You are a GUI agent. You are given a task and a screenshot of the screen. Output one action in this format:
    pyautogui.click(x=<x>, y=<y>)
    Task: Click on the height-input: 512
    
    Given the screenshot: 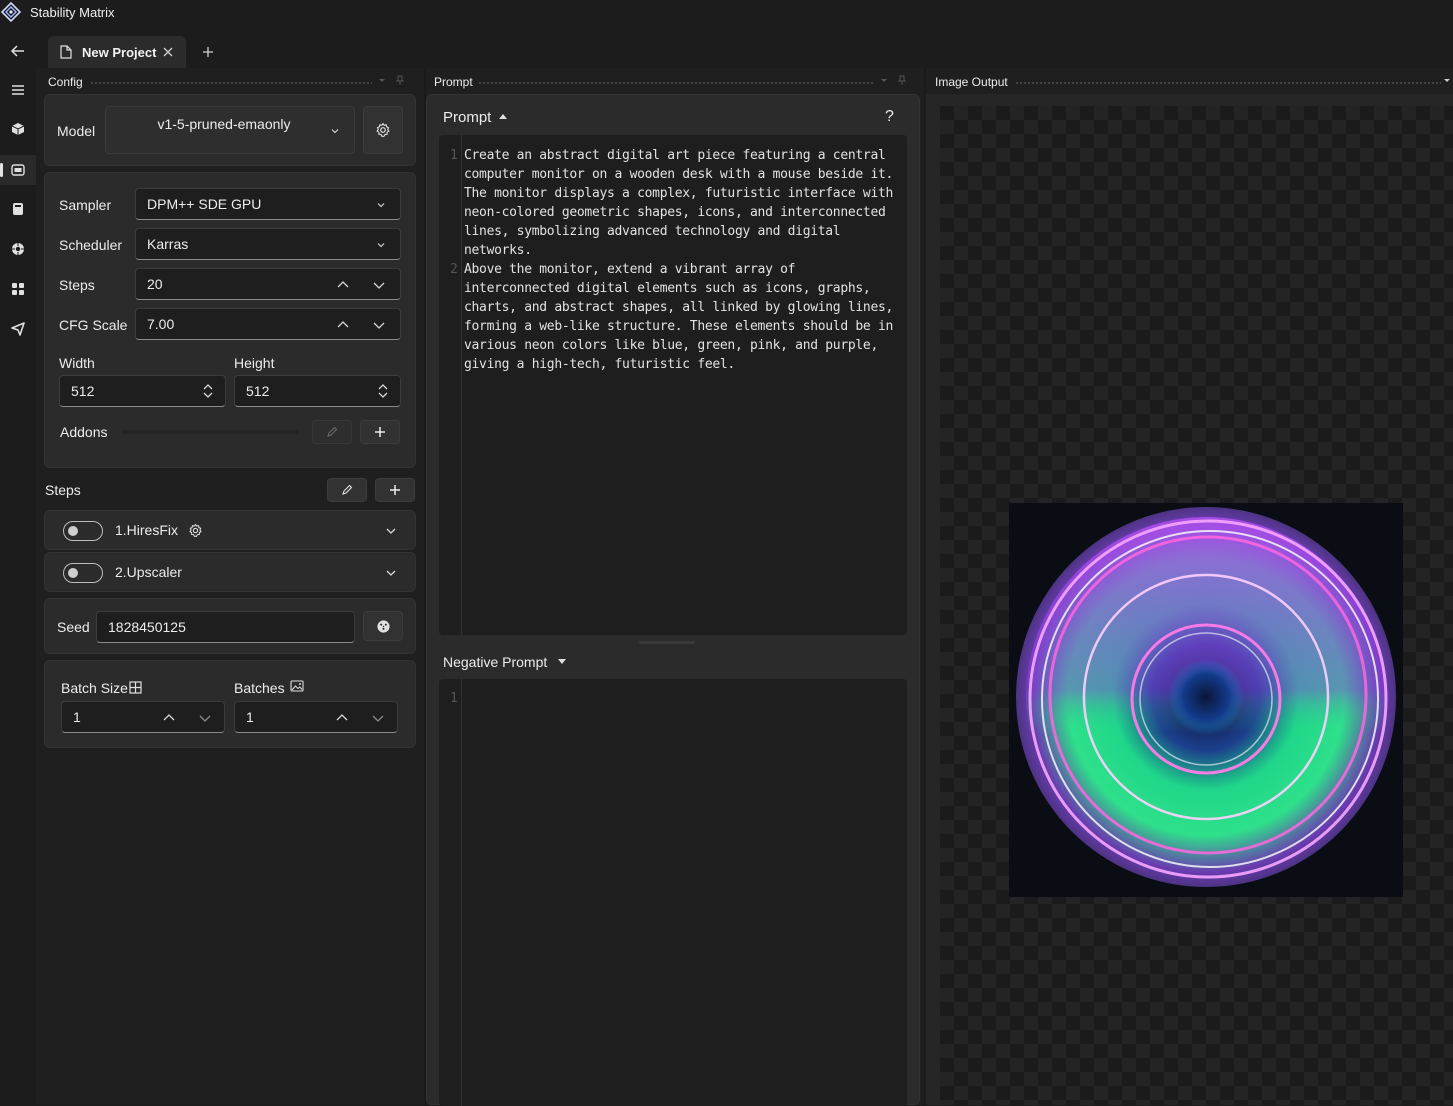 What is the action you would take?
    pyautogui.click(x=317, y=391)
    